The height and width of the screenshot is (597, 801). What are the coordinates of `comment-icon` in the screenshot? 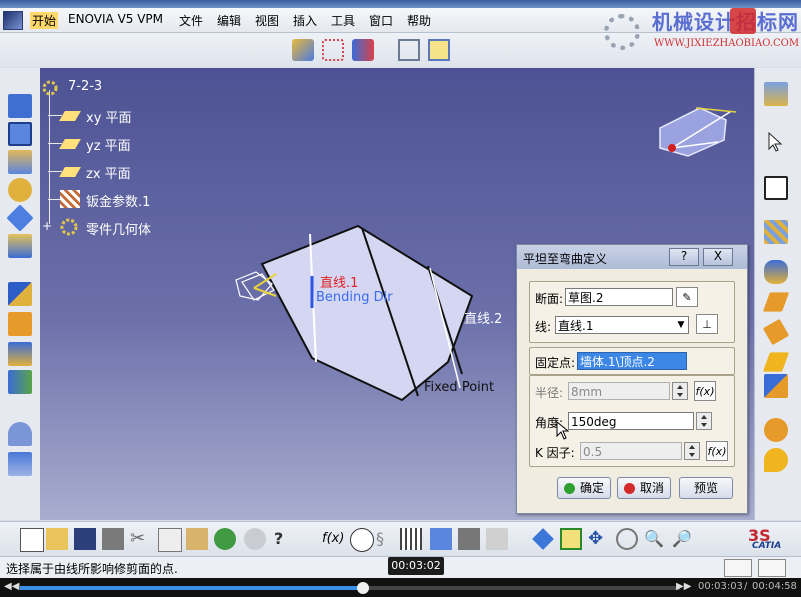 It's located at (362, 540).